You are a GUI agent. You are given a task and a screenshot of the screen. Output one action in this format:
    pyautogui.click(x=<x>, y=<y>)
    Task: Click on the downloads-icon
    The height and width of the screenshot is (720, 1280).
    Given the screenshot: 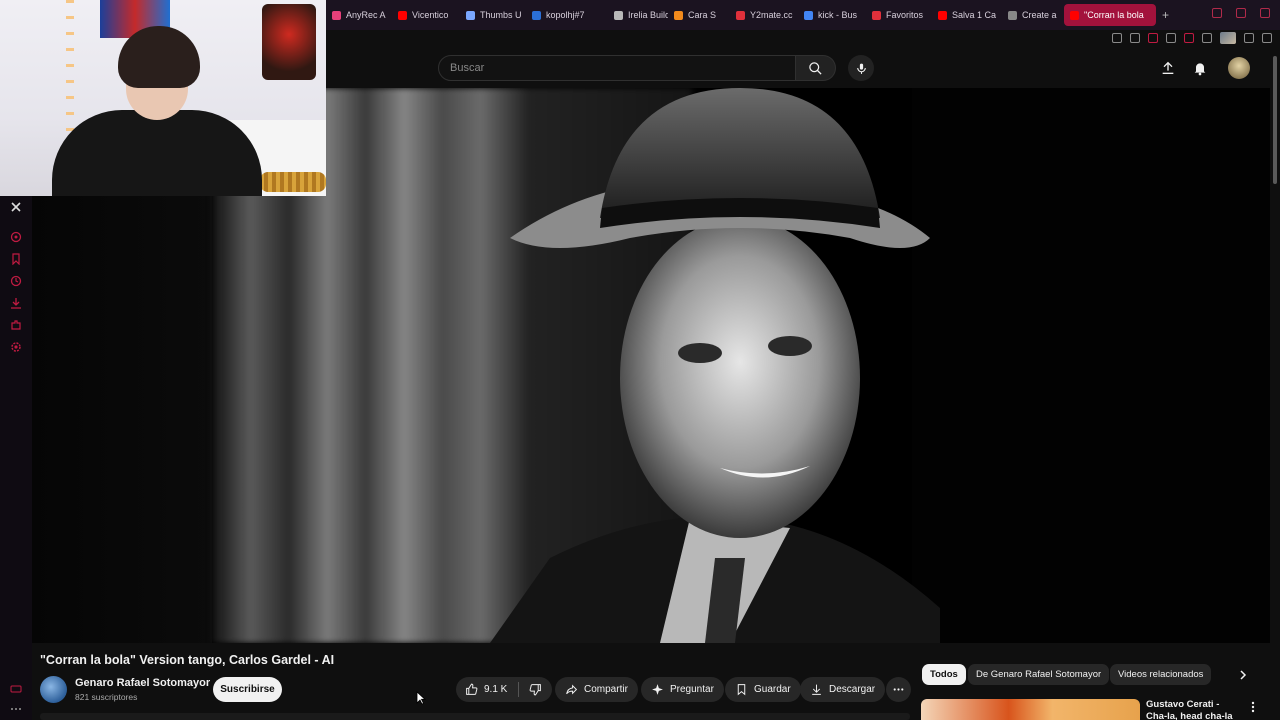 What is the action you would take?
    pyautogui.click(x=16, y=302)
    